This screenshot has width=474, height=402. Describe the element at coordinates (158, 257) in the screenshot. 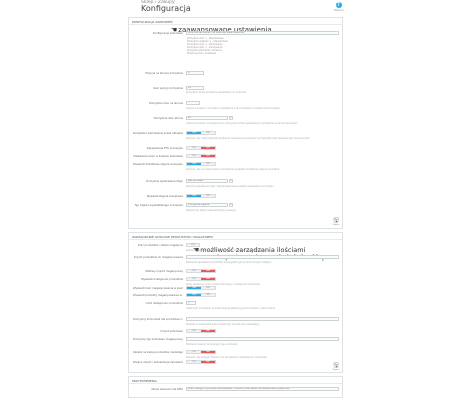

I see `field-label: Import produktów do magazynowania` at that location.